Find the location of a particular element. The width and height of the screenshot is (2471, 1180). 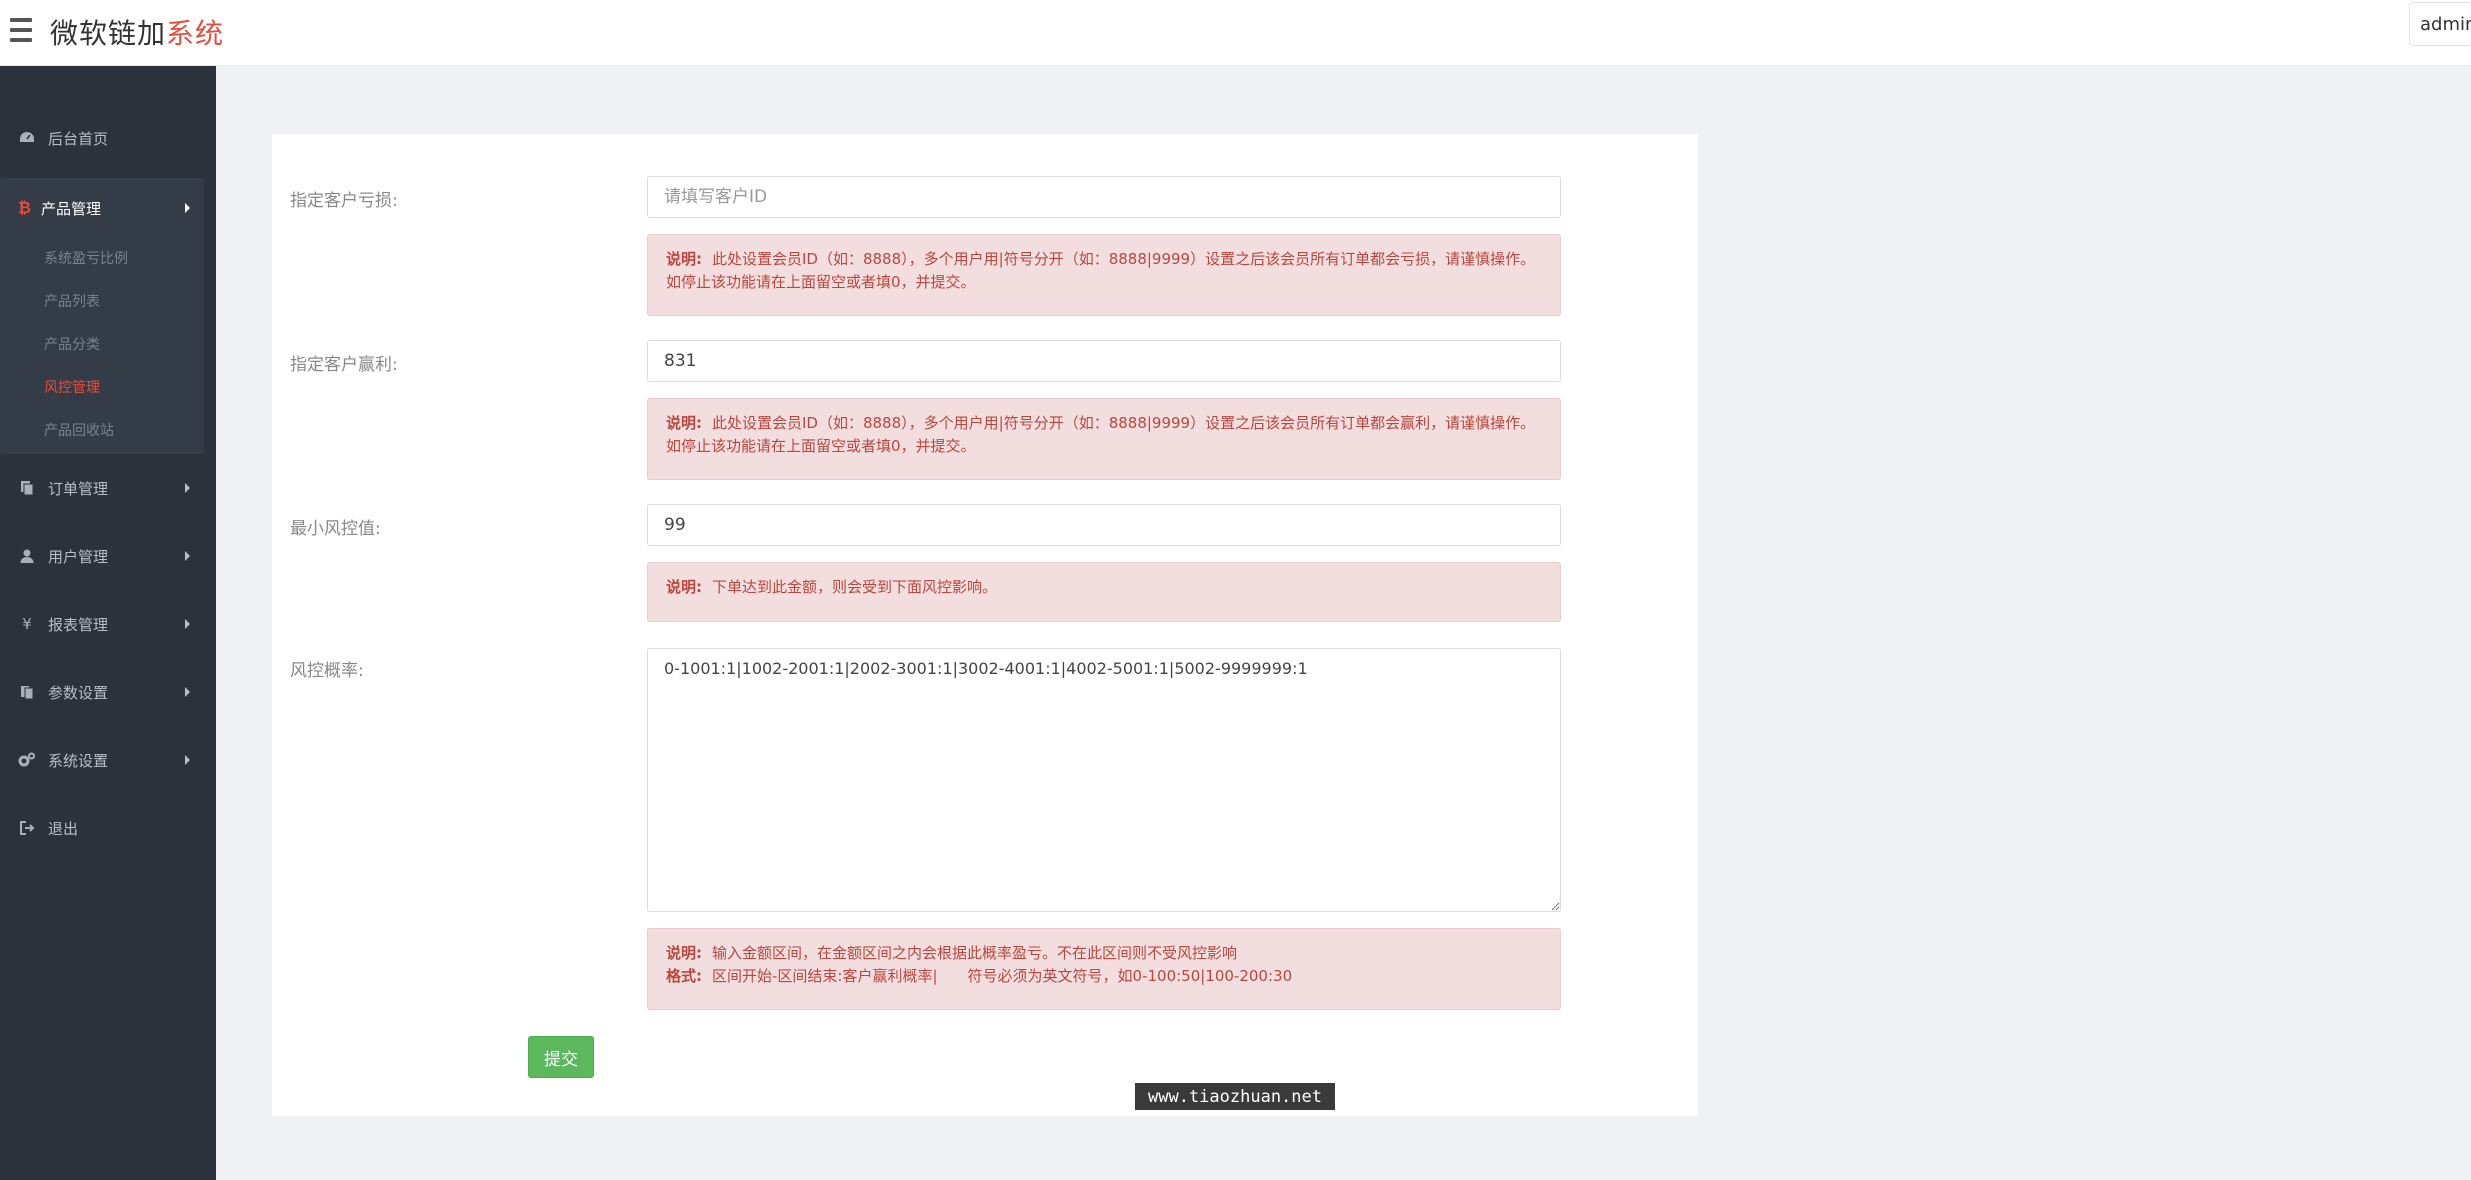

copy-icon is located at coordinates (27, 488).